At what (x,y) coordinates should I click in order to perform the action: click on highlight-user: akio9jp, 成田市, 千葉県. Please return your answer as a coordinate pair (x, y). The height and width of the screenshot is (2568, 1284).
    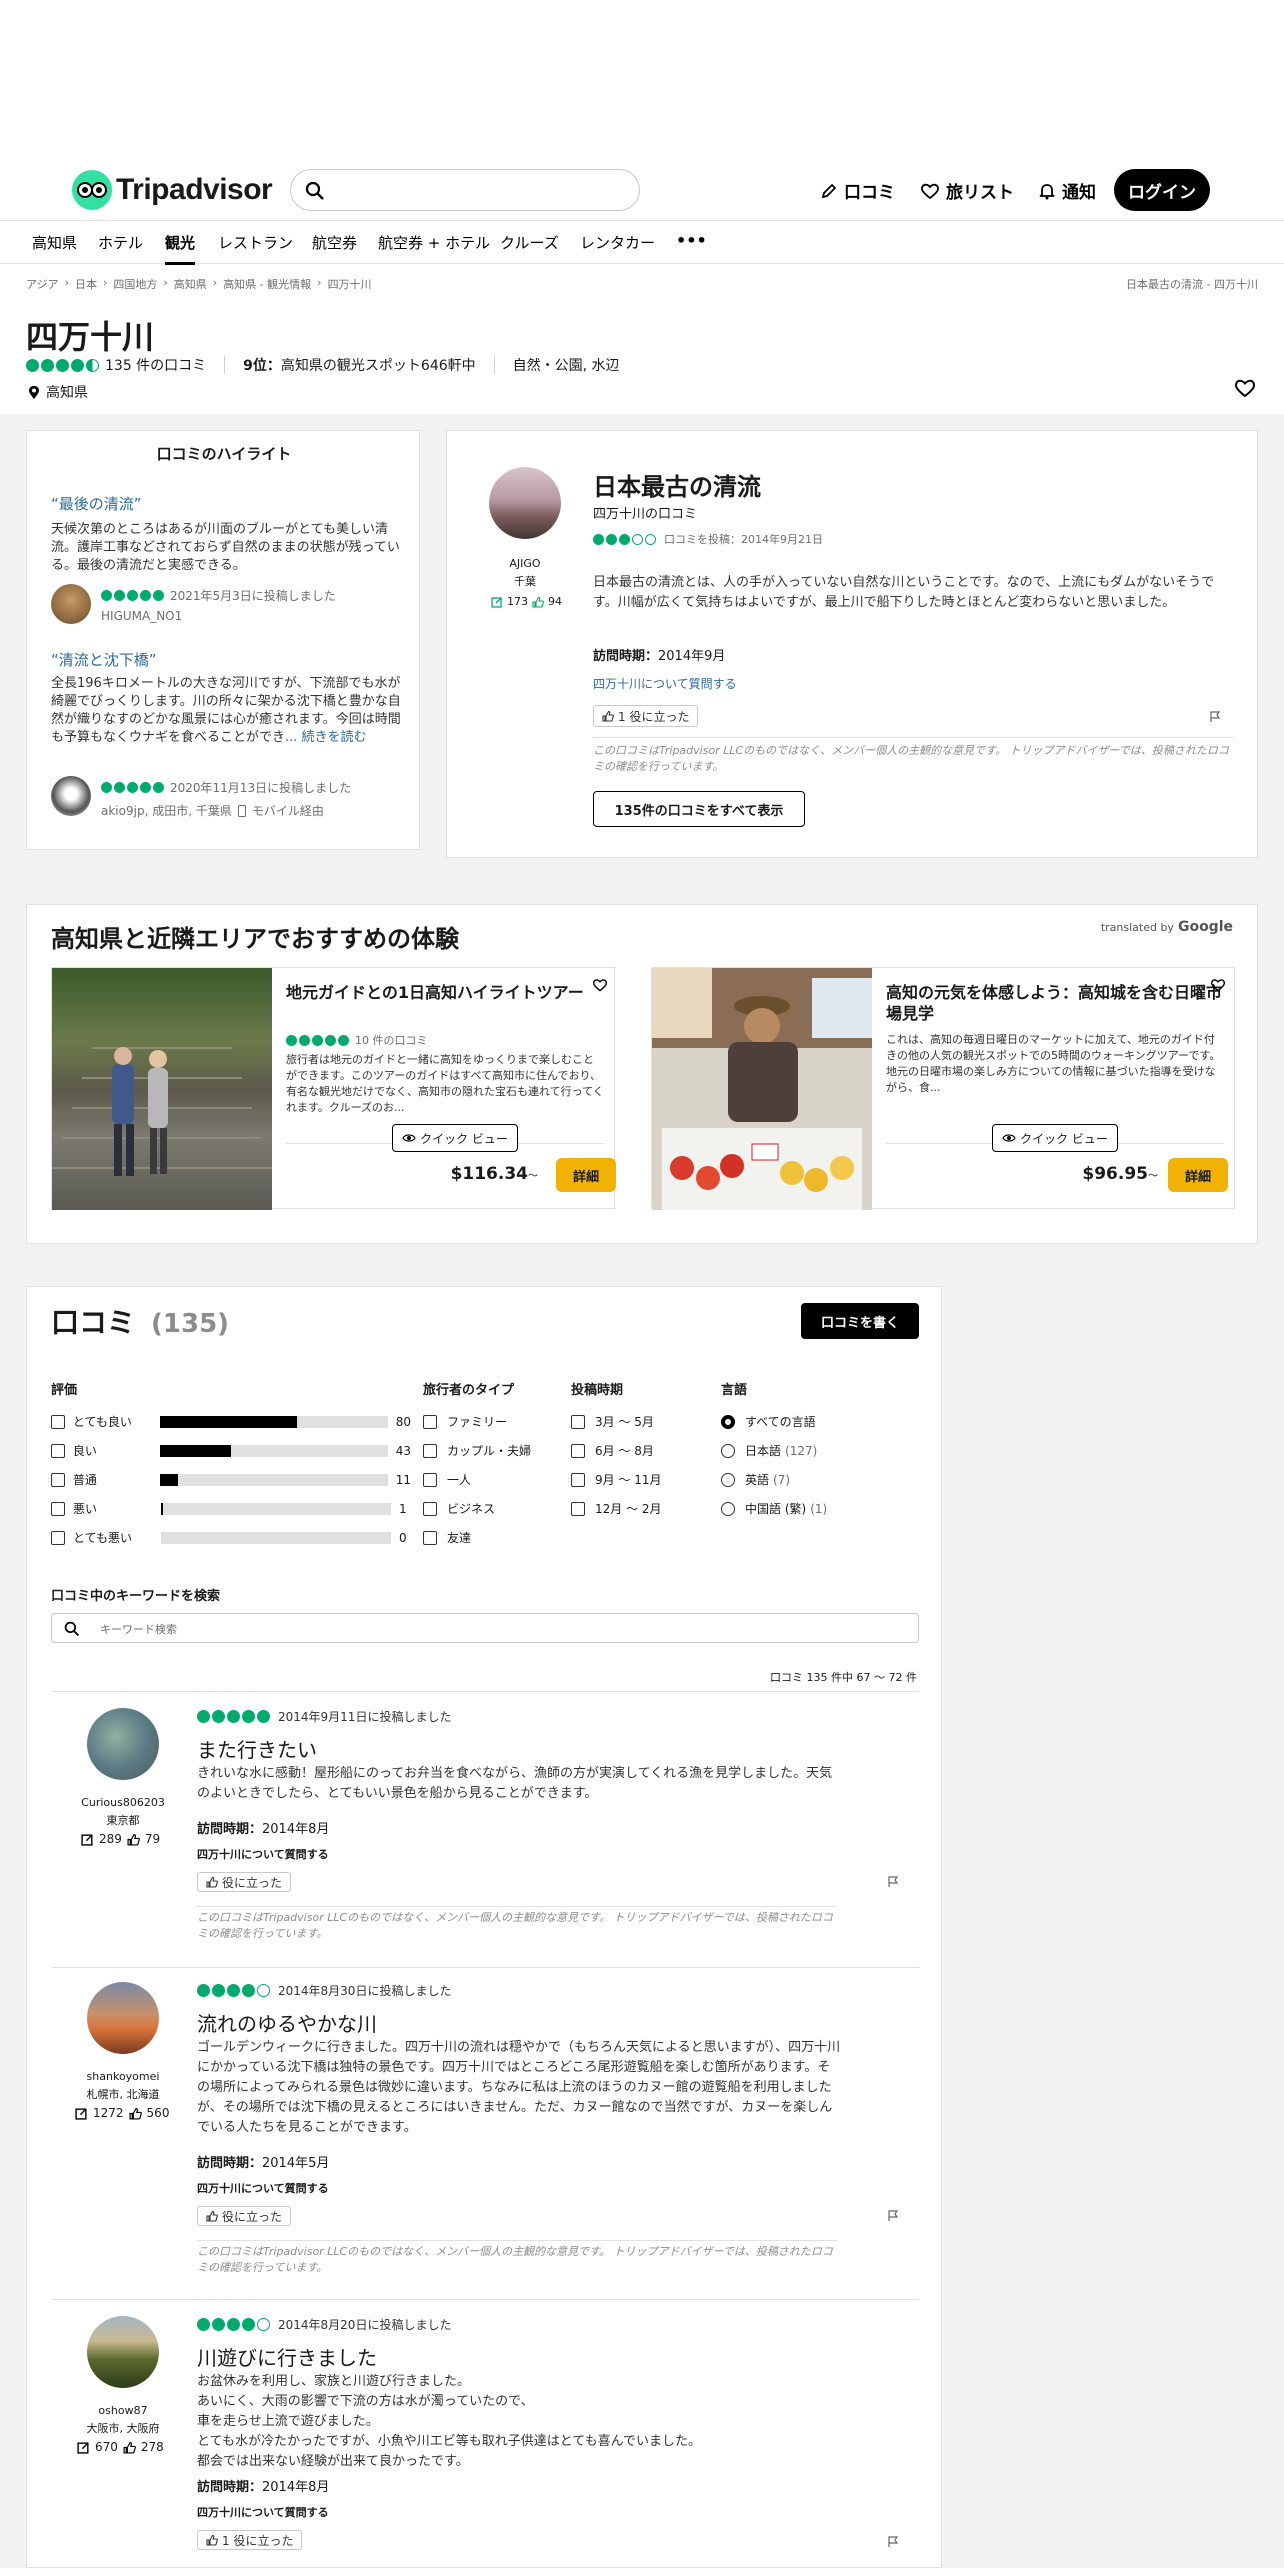
    Looking at the image, I should click on (166, 810).